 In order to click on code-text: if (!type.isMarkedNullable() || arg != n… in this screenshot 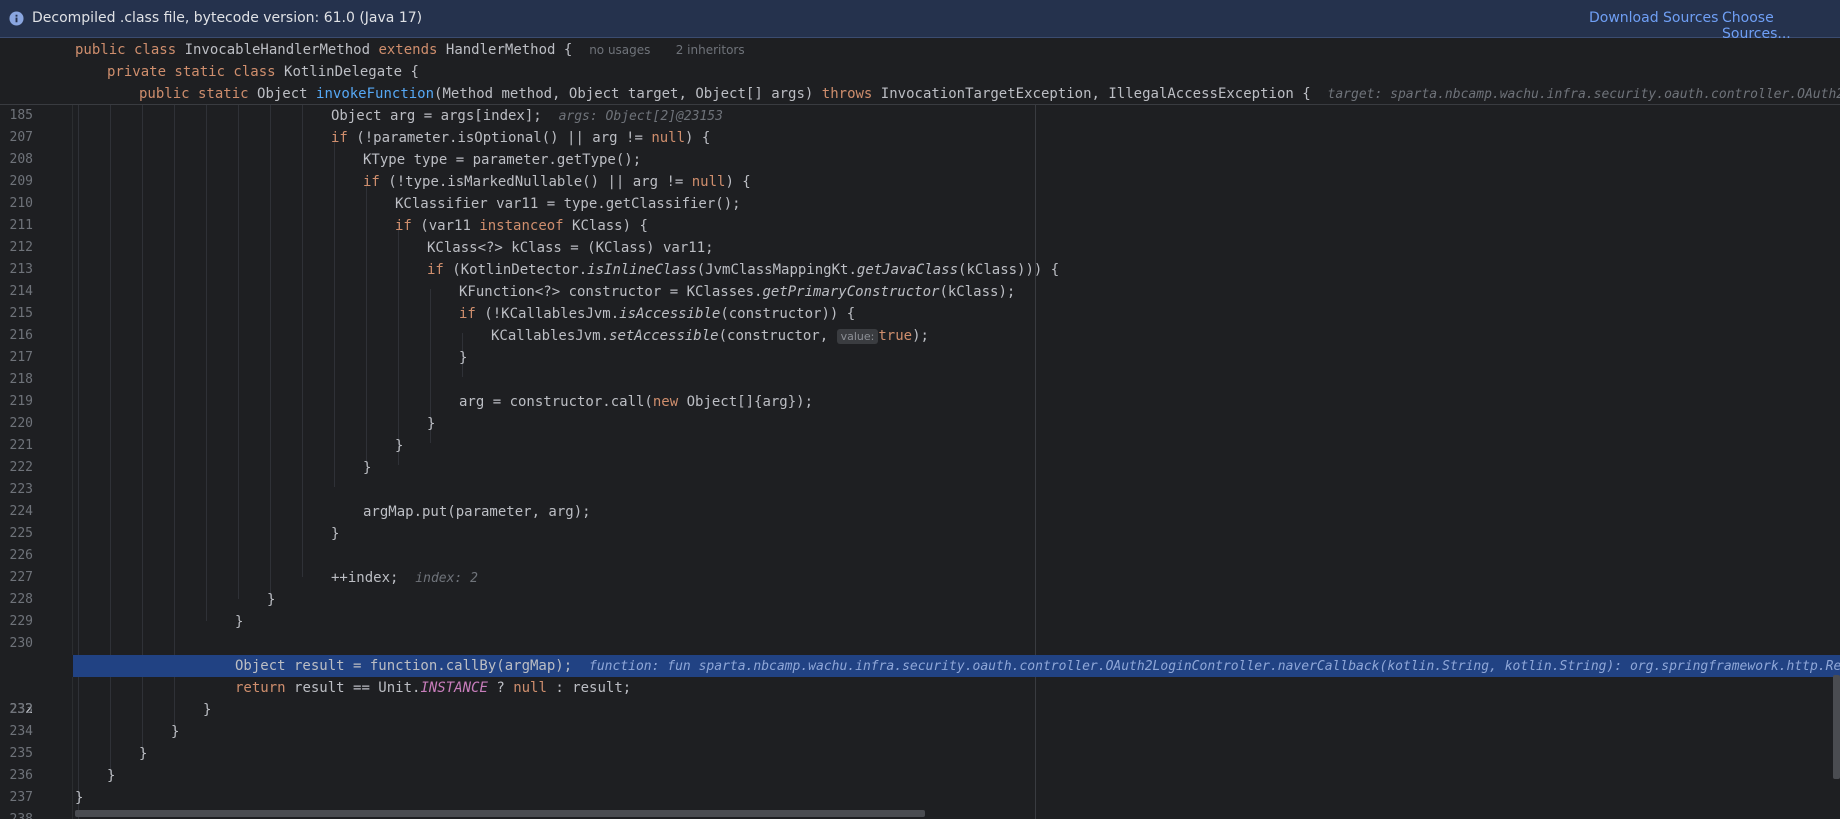, I will do `click(557, 182)`.